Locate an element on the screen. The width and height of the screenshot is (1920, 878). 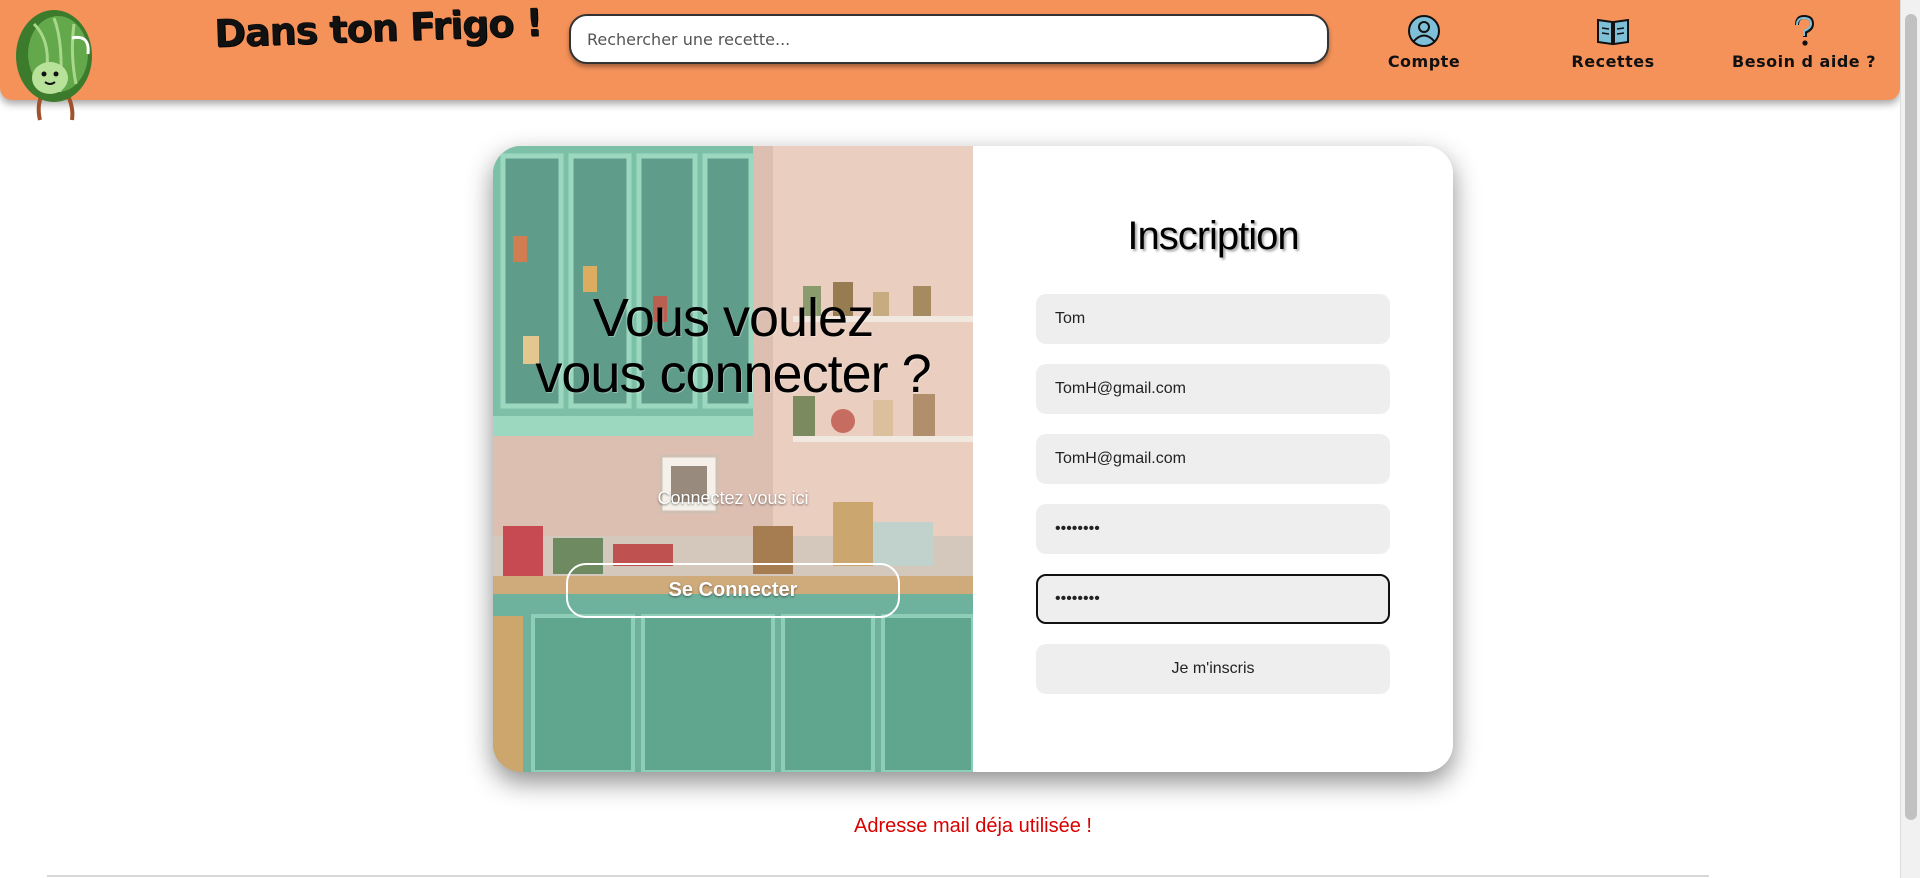
email-confirm-field is located at coordinates (1213, 459).